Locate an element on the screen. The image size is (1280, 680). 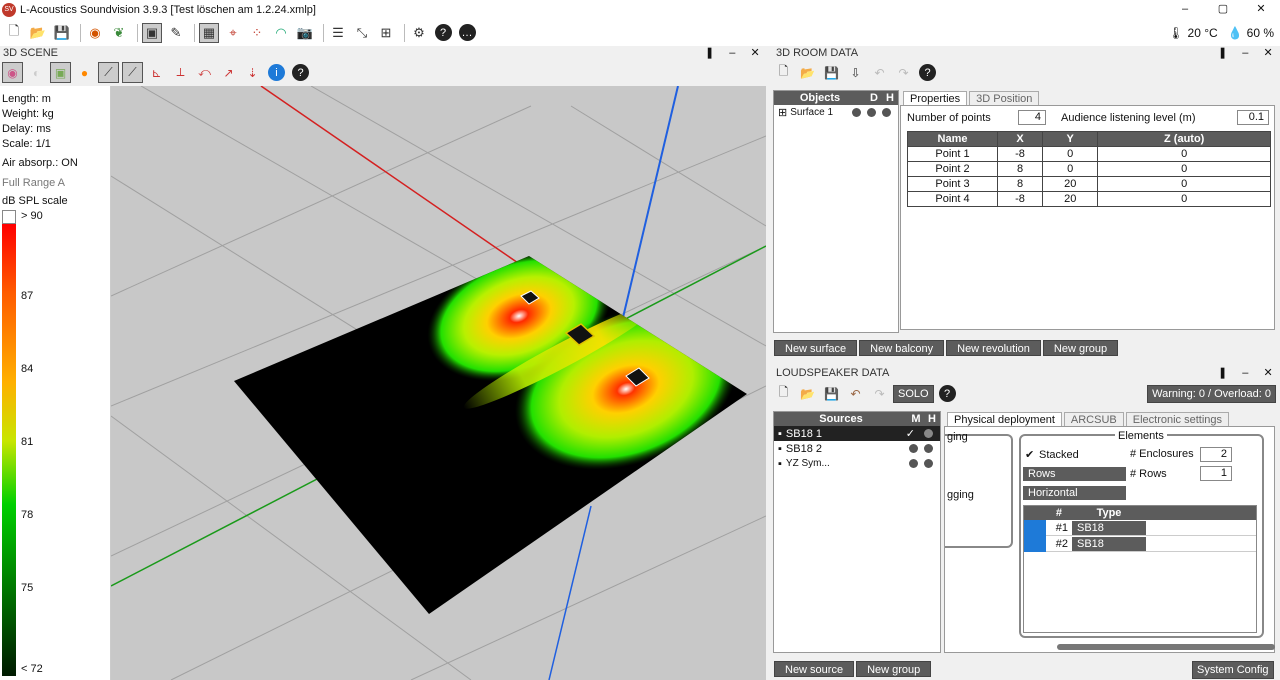
plane-icon: ⟂ is located at coordinates (180, 72).